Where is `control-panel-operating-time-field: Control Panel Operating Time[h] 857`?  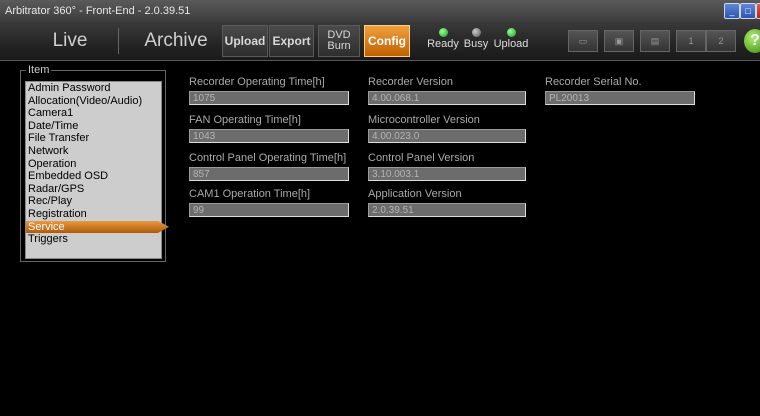
control-panel-operating-time-field: Control Panel Operating Time[h] 857 is located at coordinates (269, 166).